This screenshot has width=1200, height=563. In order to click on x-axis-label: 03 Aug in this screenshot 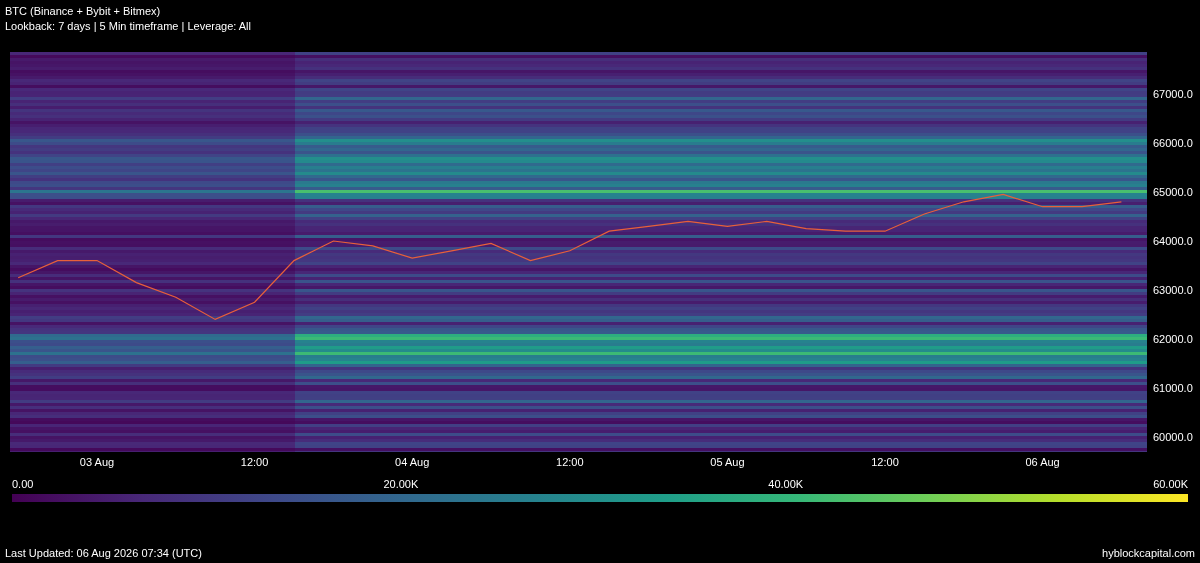, I will do `click(97, 462)`.